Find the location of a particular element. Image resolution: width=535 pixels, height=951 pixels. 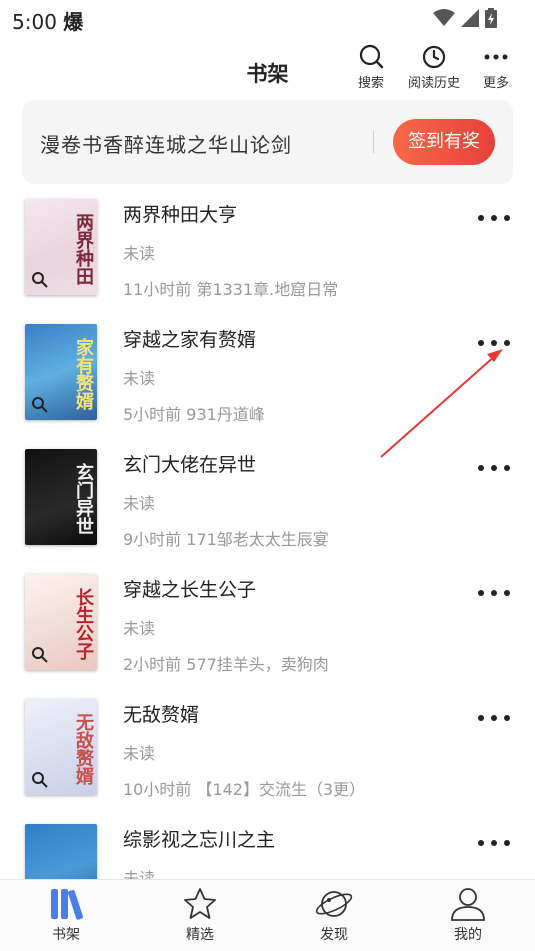

more-button: 更多 is located at coordinates (496, 67).